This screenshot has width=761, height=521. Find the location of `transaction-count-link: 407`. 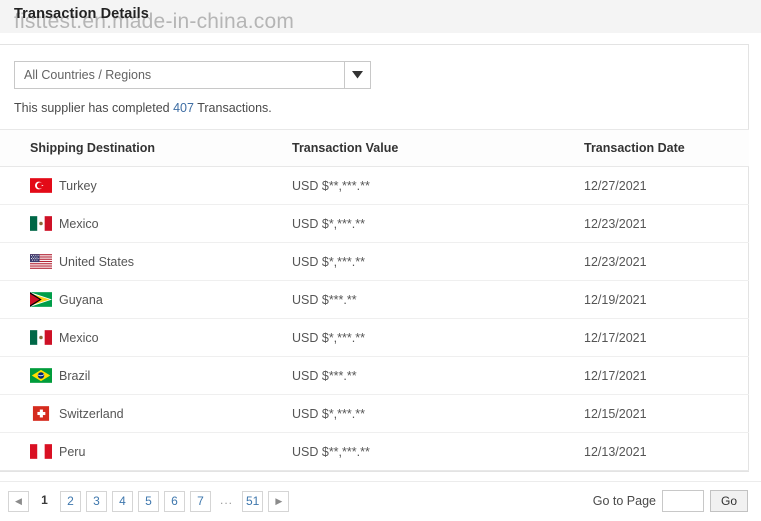

transaction-count-link: 407 is located at coordinates (183, 108).